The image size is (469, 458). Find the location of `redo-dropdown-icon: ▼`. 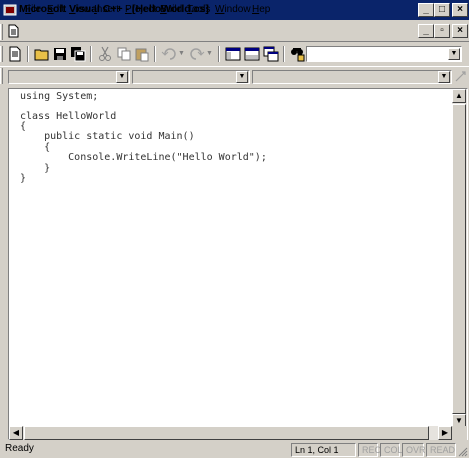

redo-dropdown-icon: ▼ is located at coordinates (209, 53).